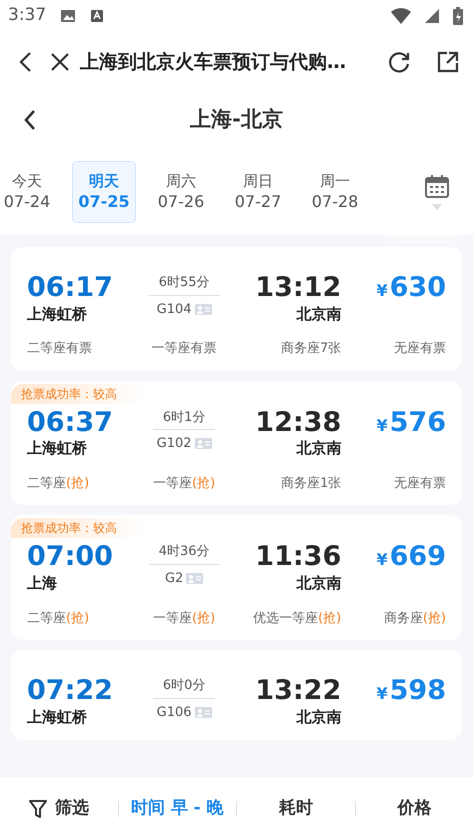 This screenshot has width=473, height=840. I want to click on departure-station: 上海, so click(42, 583).